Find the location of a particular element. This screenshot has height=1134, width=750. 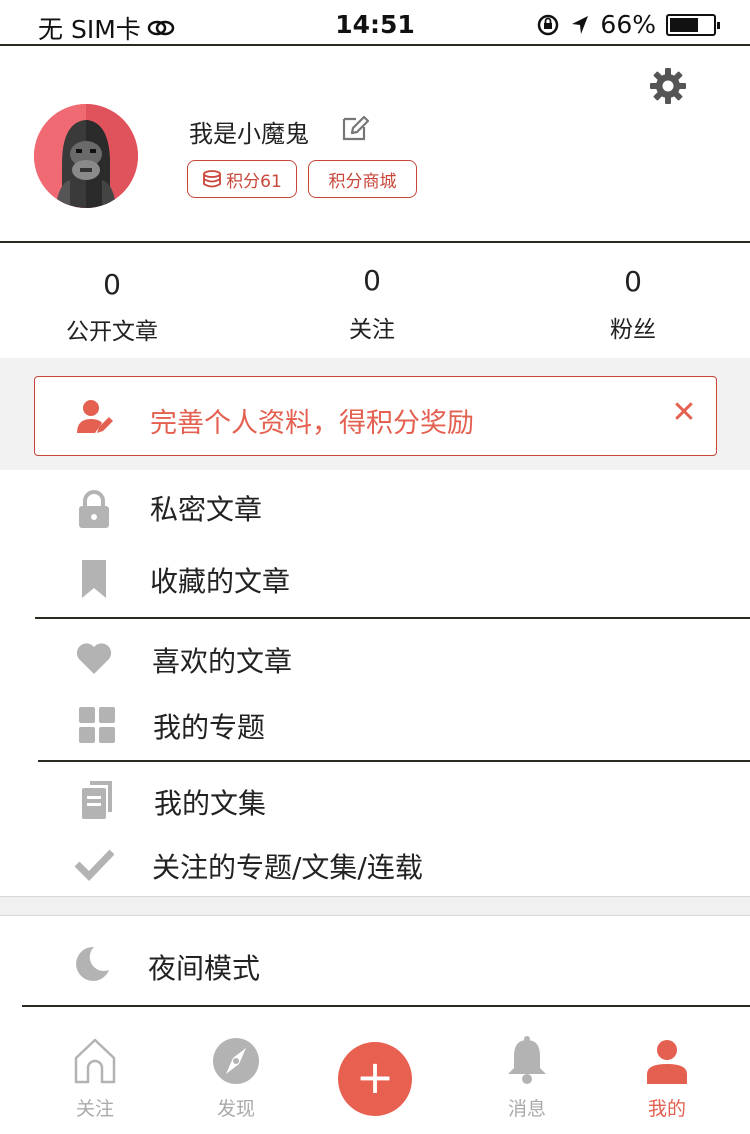

points-mall-label: 积分商城 is located at coordinates (362, 181).